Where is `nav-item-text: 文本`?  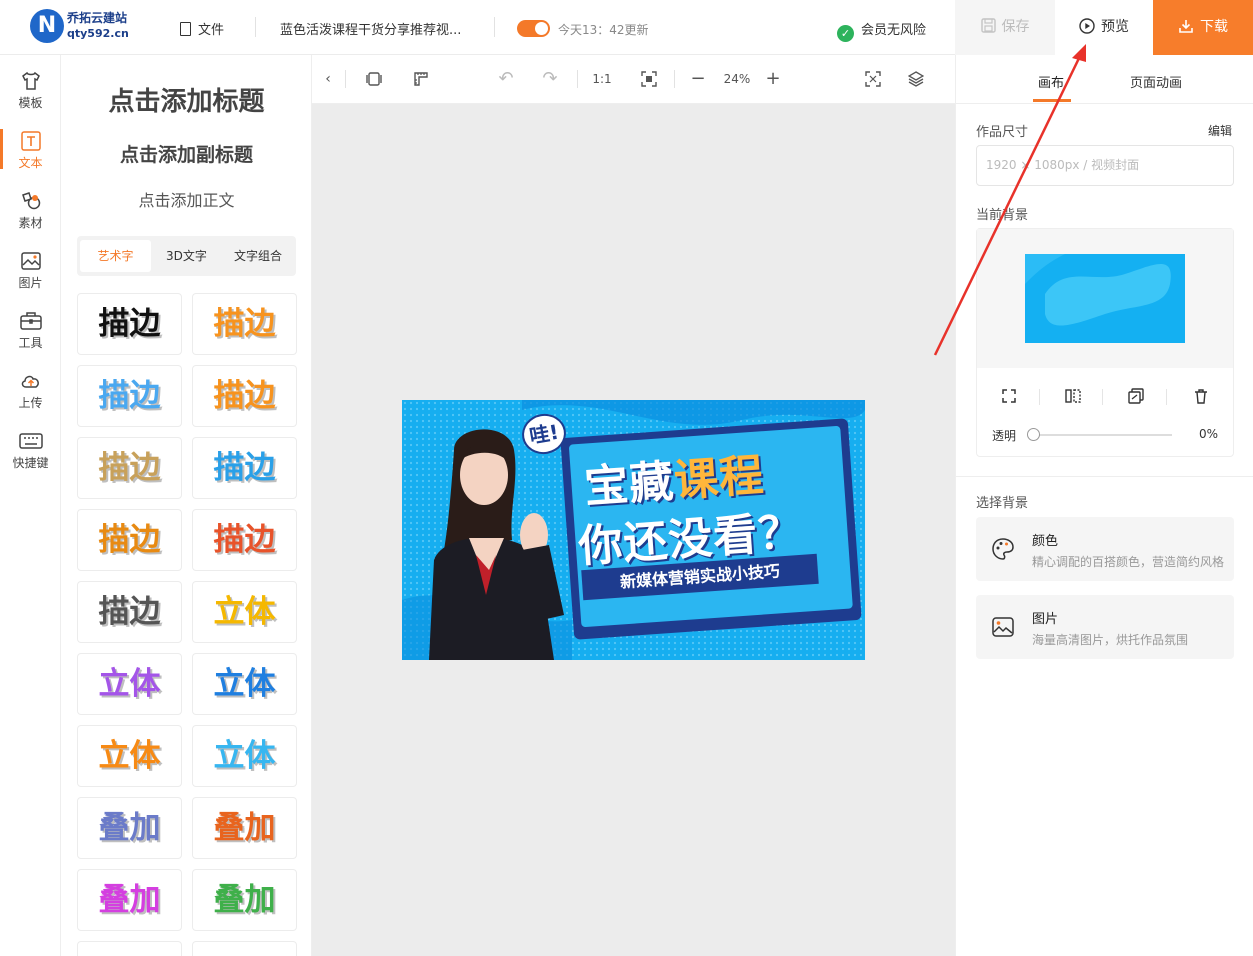 nav-item-text: 文本 is located at coordinates (30, 149).